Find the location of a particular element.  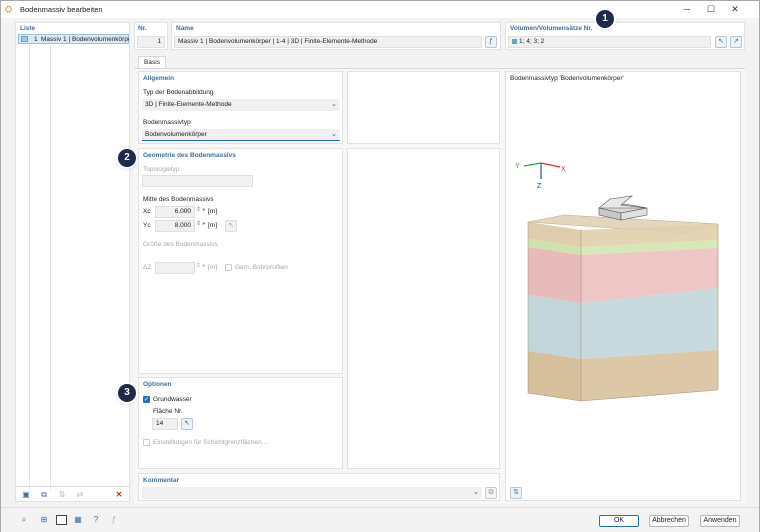

mitte-label: Mitte des Bodenmassivs is located at coordinates (178, 199).